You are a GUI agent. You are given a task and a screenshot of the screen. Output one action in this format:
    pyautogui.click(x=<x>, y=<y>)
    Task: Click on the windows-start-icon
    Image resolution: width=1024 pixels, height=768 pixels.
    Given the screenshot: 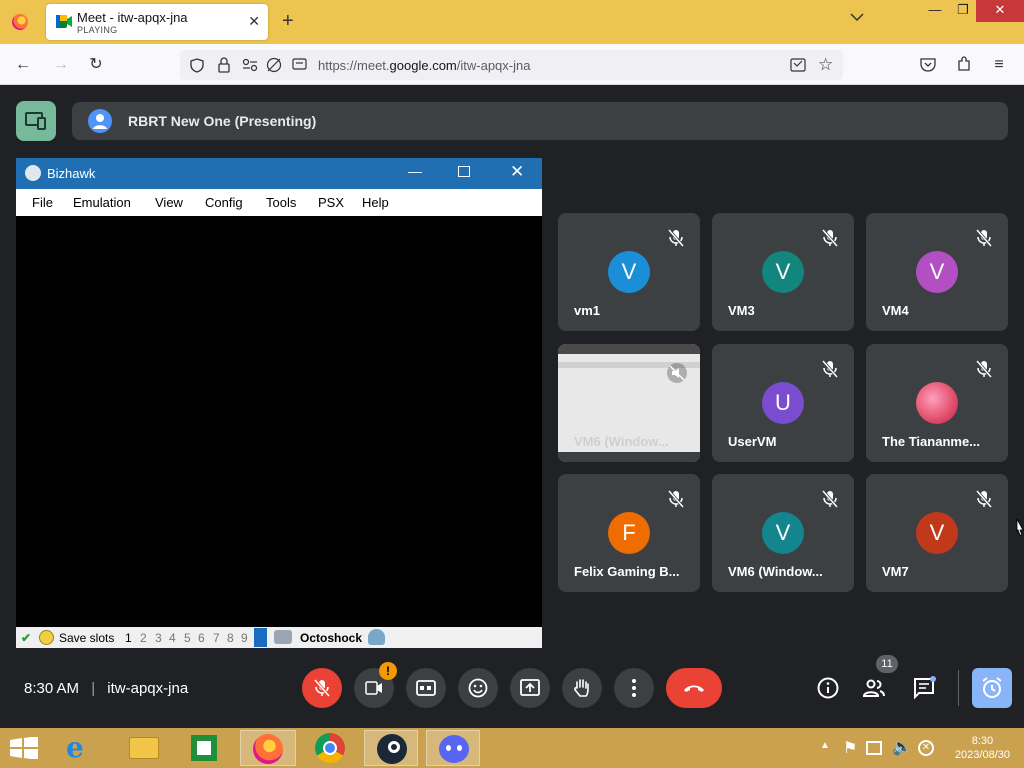 What is the action you would take?
    pyautogui.click(x=24, y=748)
    